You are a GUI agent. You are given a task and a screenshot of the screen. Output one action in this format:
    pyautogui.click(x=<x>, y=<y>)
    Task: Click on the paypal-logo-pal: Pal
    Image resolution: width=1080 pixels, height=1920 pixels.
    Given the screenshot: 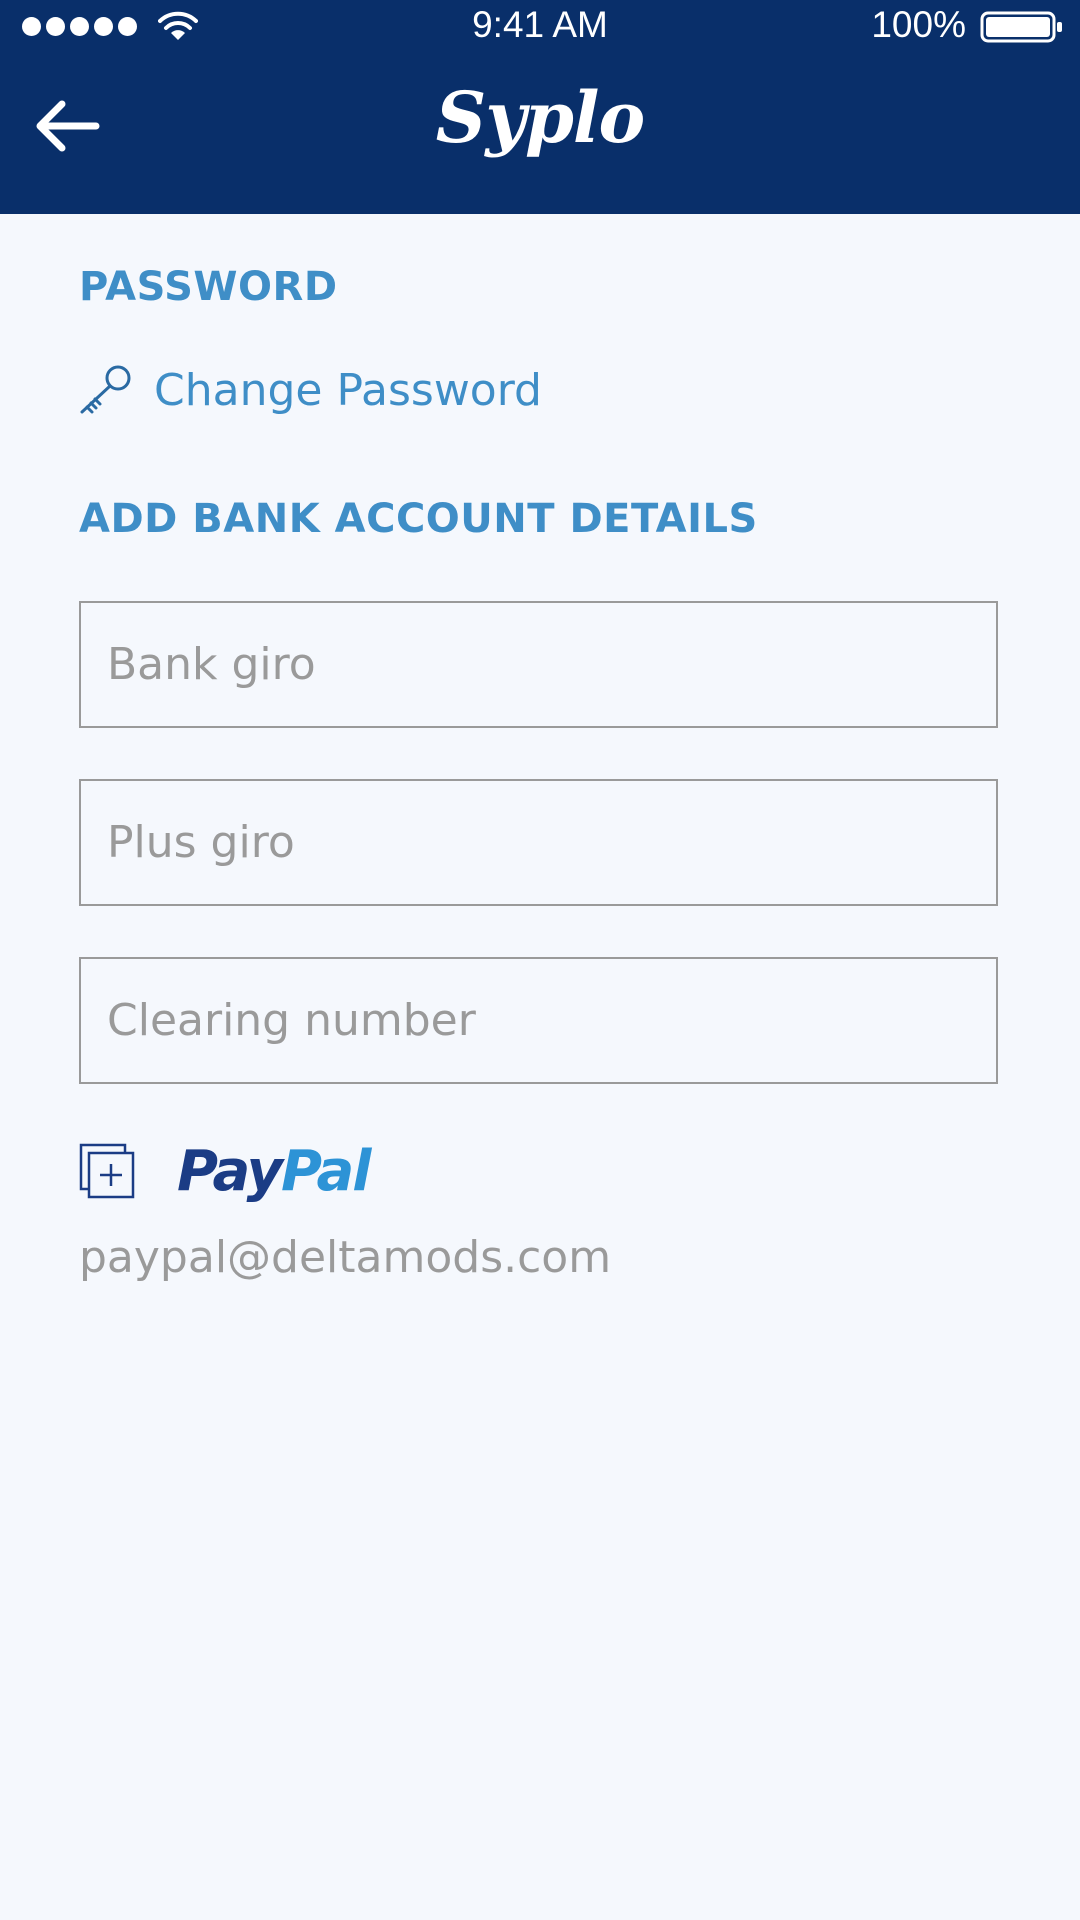 What is the action you would take?
    pyautogui.click(x=326, y=1171)
    